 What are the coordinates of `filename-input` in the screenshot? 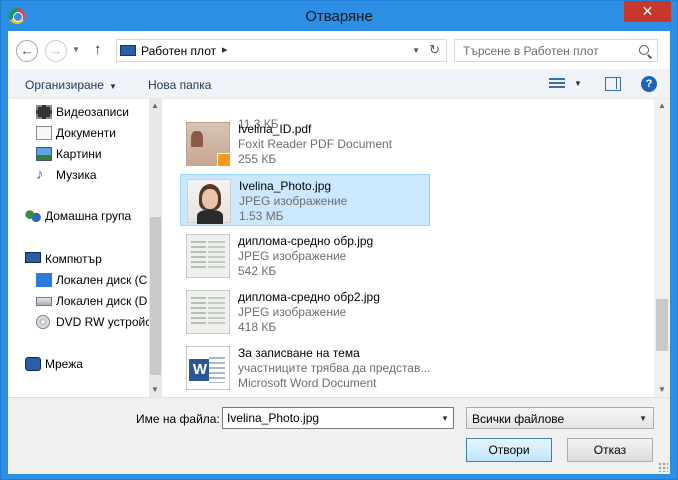 It's located at (338, 418).